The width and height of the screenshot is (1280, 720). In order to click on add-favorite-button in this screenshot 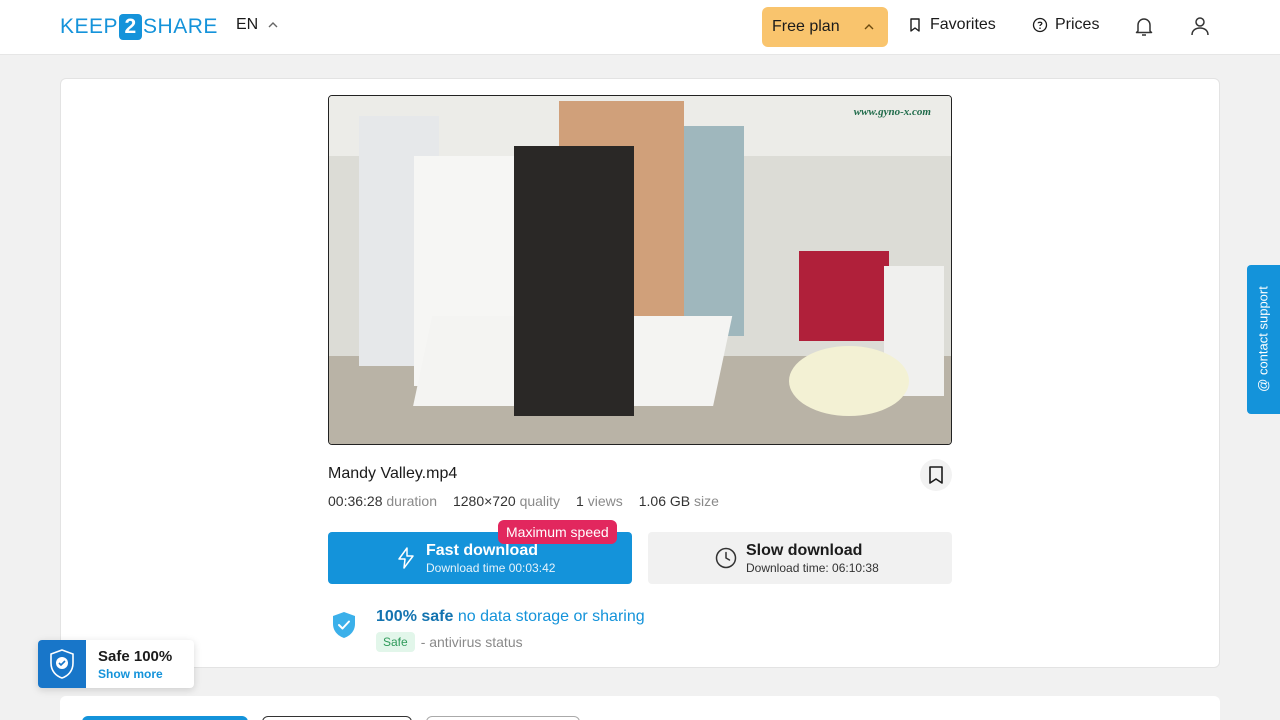, I will do `click(936, 475)`.